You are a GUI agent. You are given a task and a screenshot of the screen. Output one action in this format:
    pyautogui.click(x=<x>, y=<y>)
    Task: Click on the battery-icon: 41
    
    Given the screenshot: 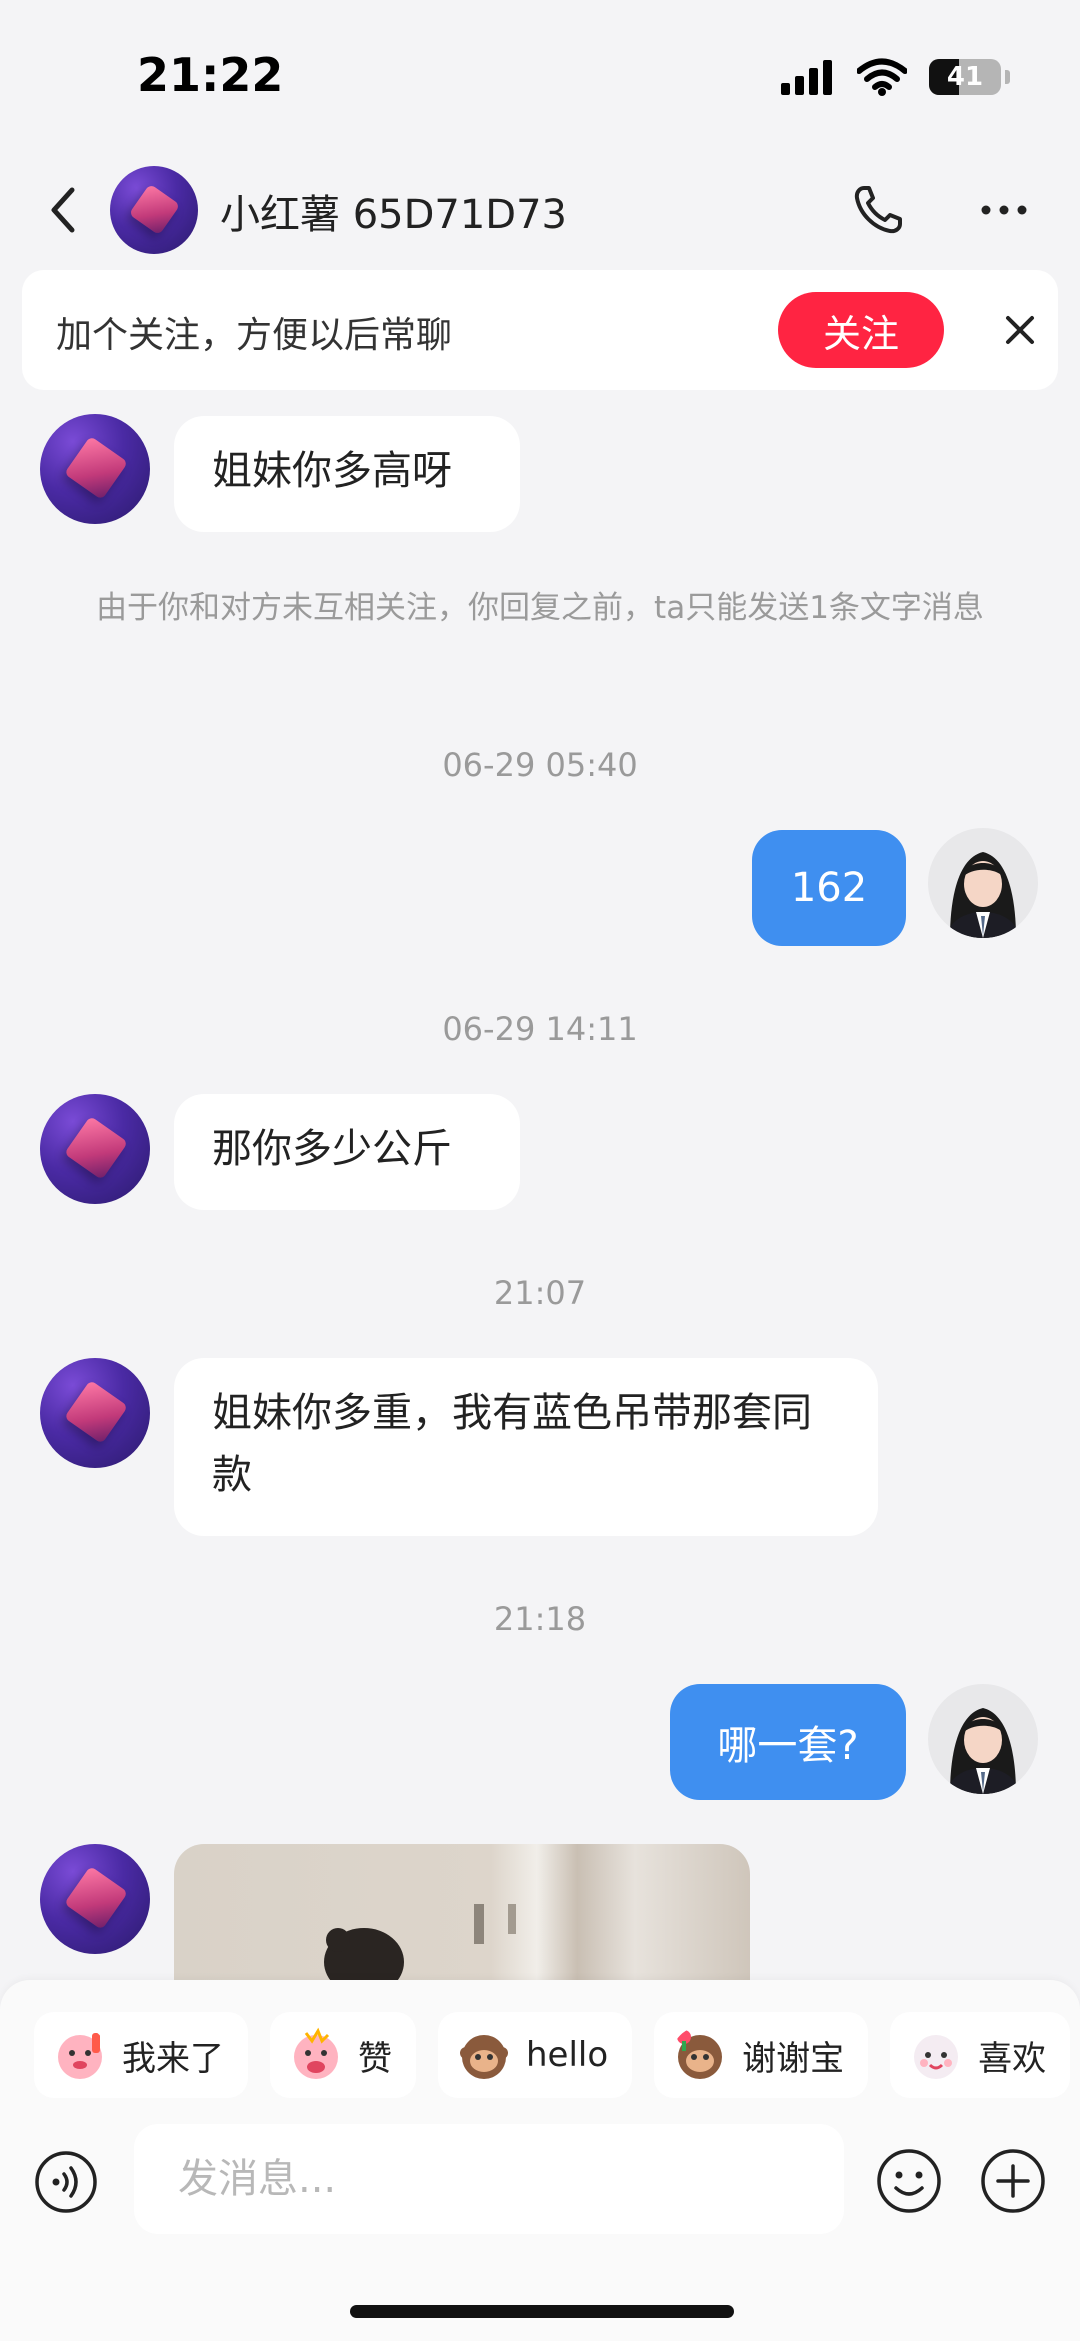 What is the action you would take?
    pyautogui.click(x=965, y=77)
    